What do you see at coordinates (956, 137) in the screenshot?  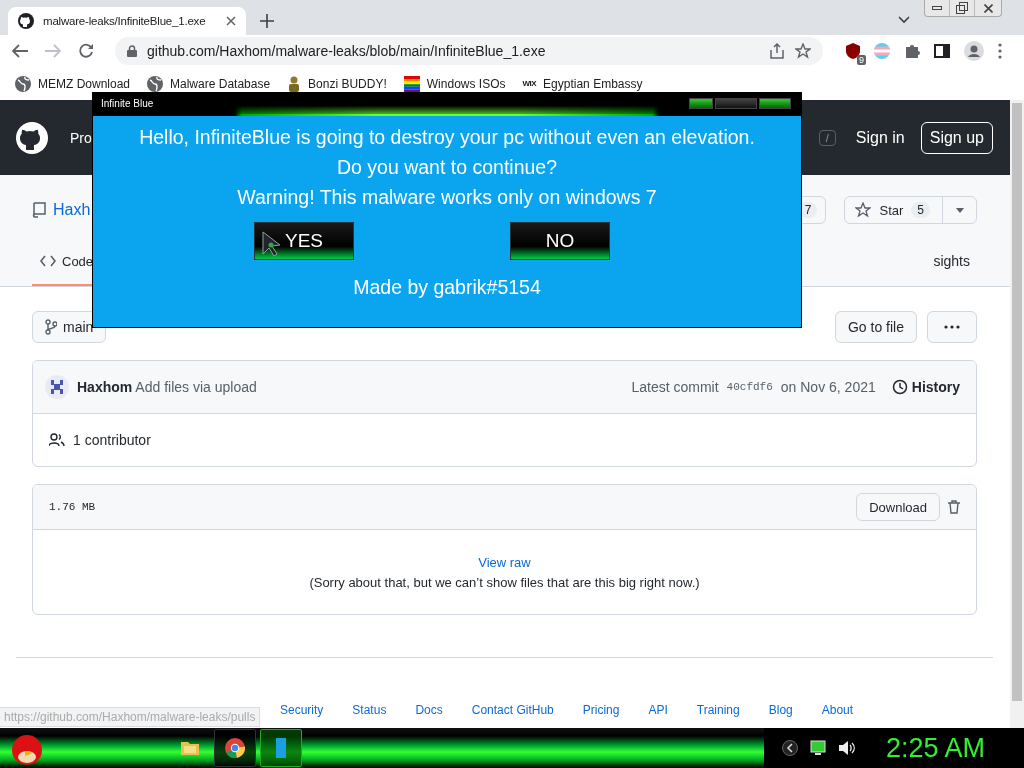 I see `sign-up-button: Sign up` at bounding box center [956, 137].